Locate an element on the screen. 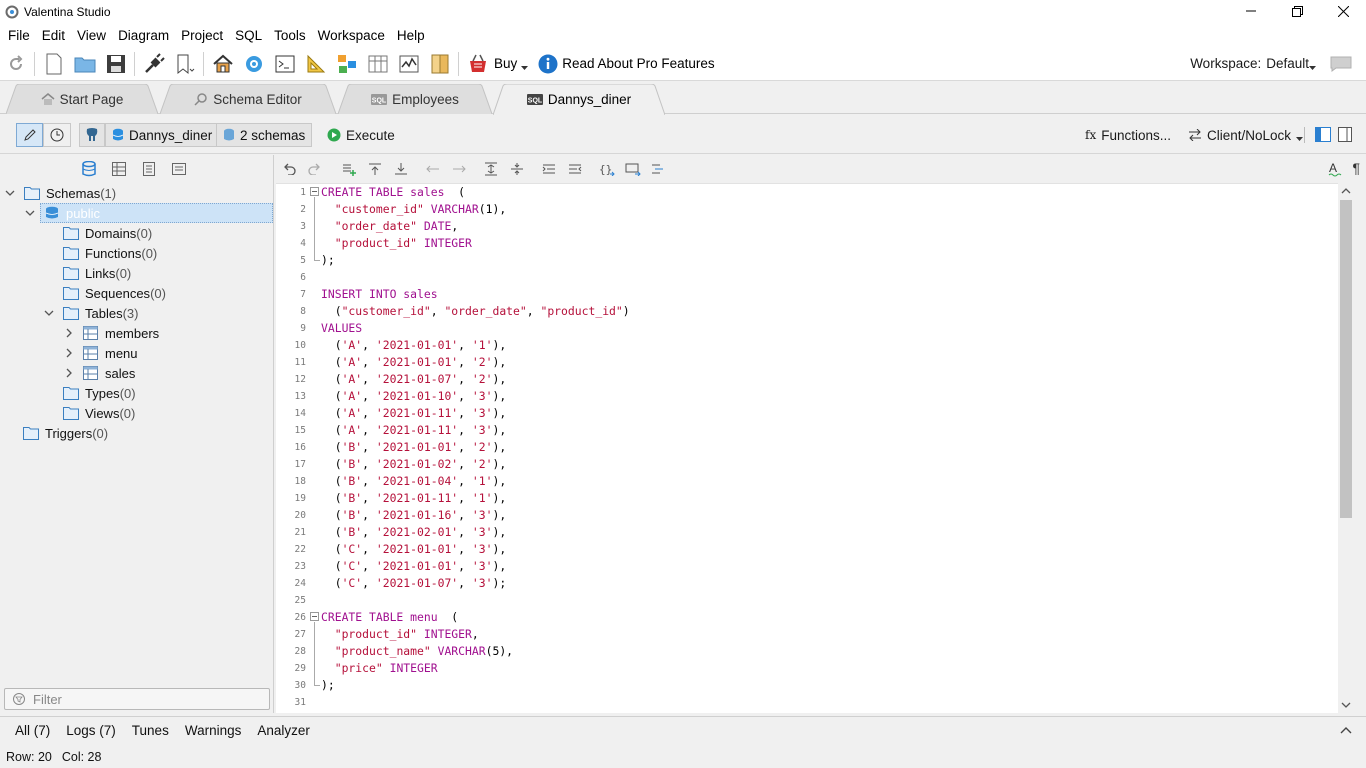  new-file-button is located at coordinates (53, 64).